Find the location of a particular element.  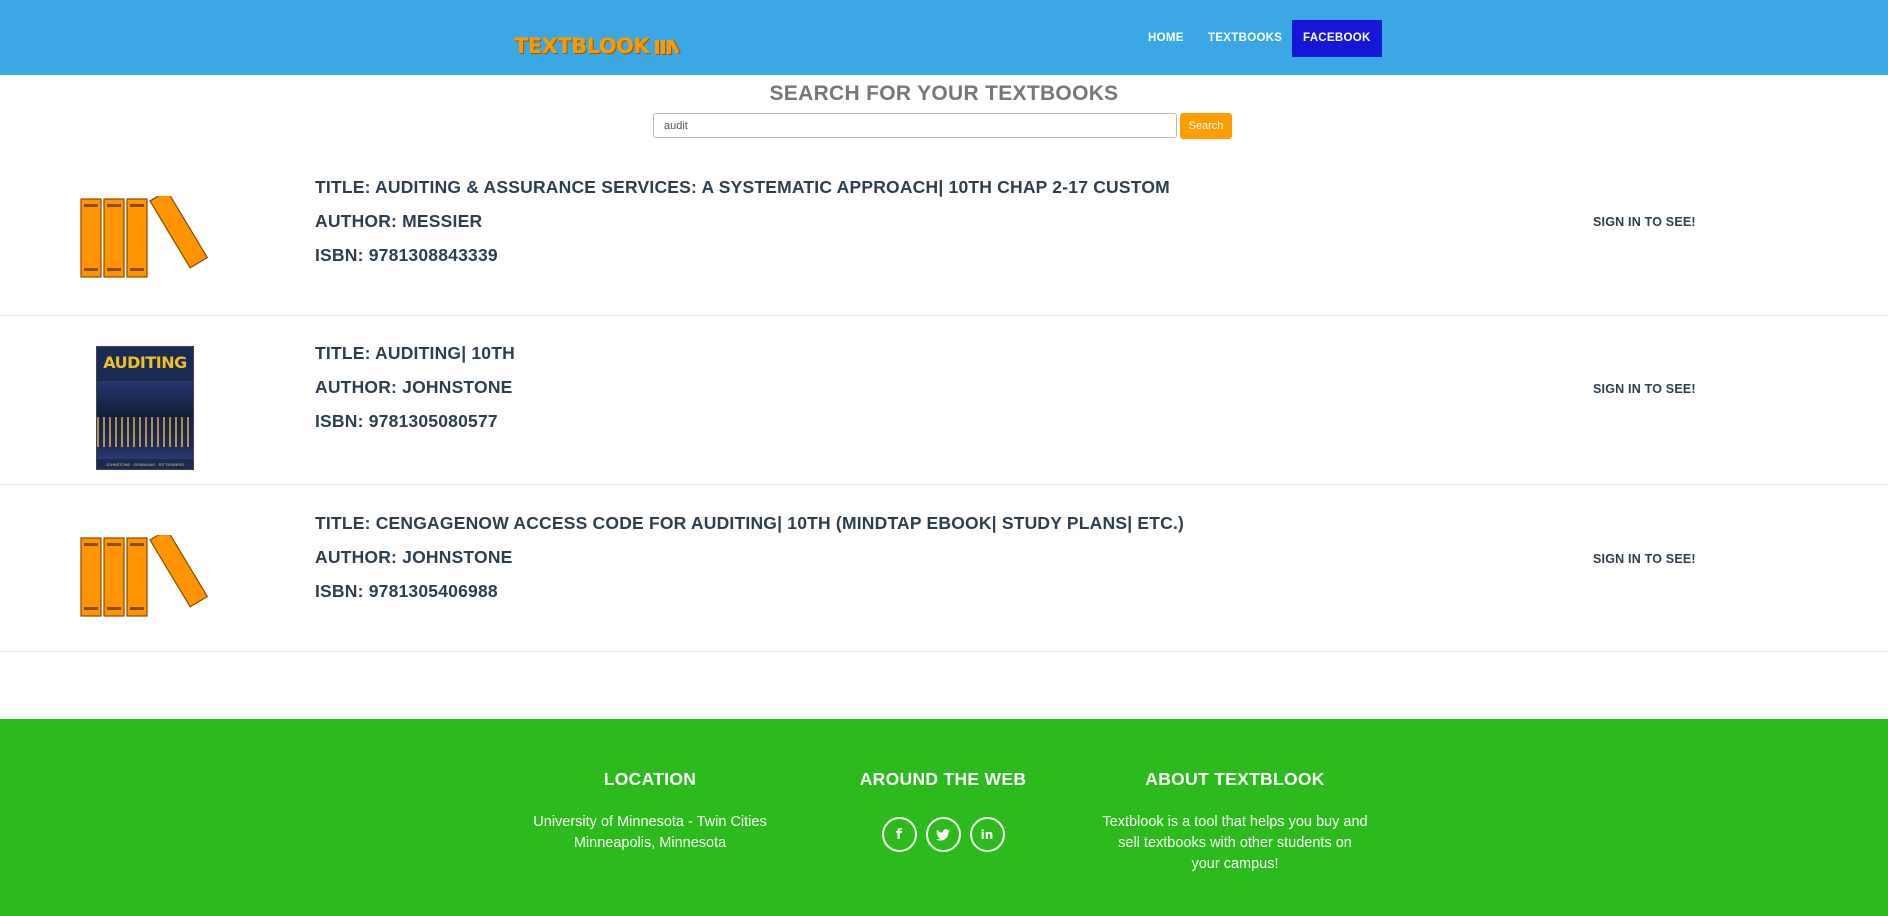

book-isbn: ISBN: 9781308843339 is located at coordinates (406, 255).